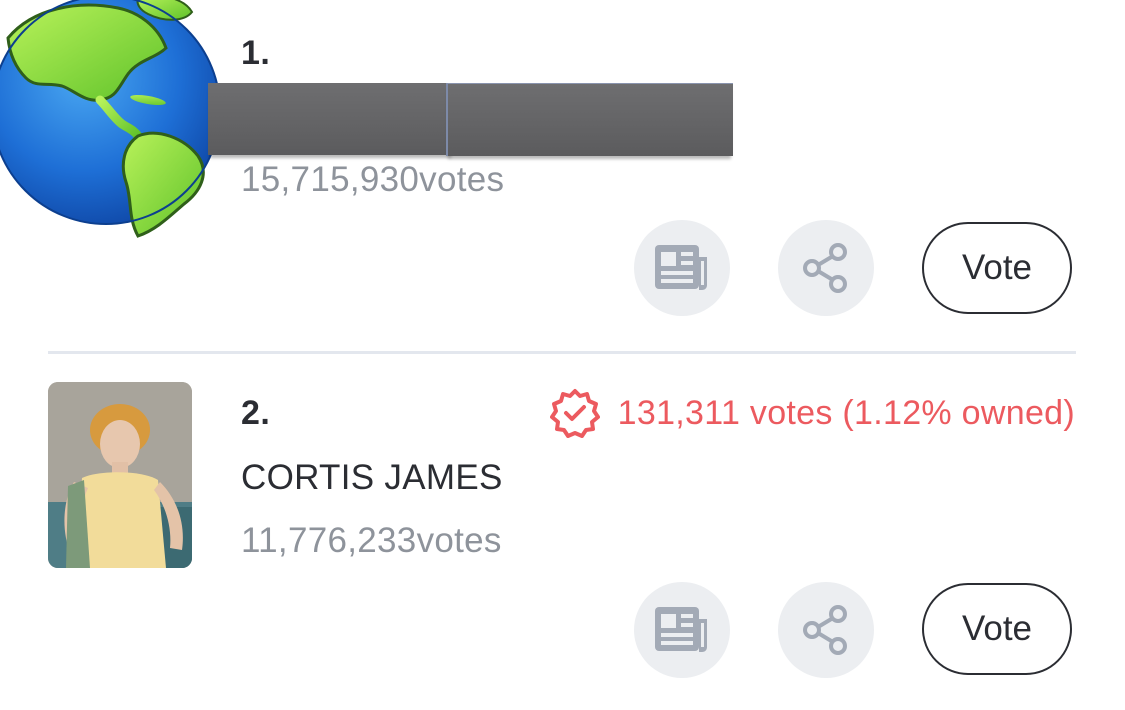 This screenshot has height=710, width=1125. What do you see at coordinates (120, 475) in the screenshot?
I see `avatar` at bounding box center [120, 475].